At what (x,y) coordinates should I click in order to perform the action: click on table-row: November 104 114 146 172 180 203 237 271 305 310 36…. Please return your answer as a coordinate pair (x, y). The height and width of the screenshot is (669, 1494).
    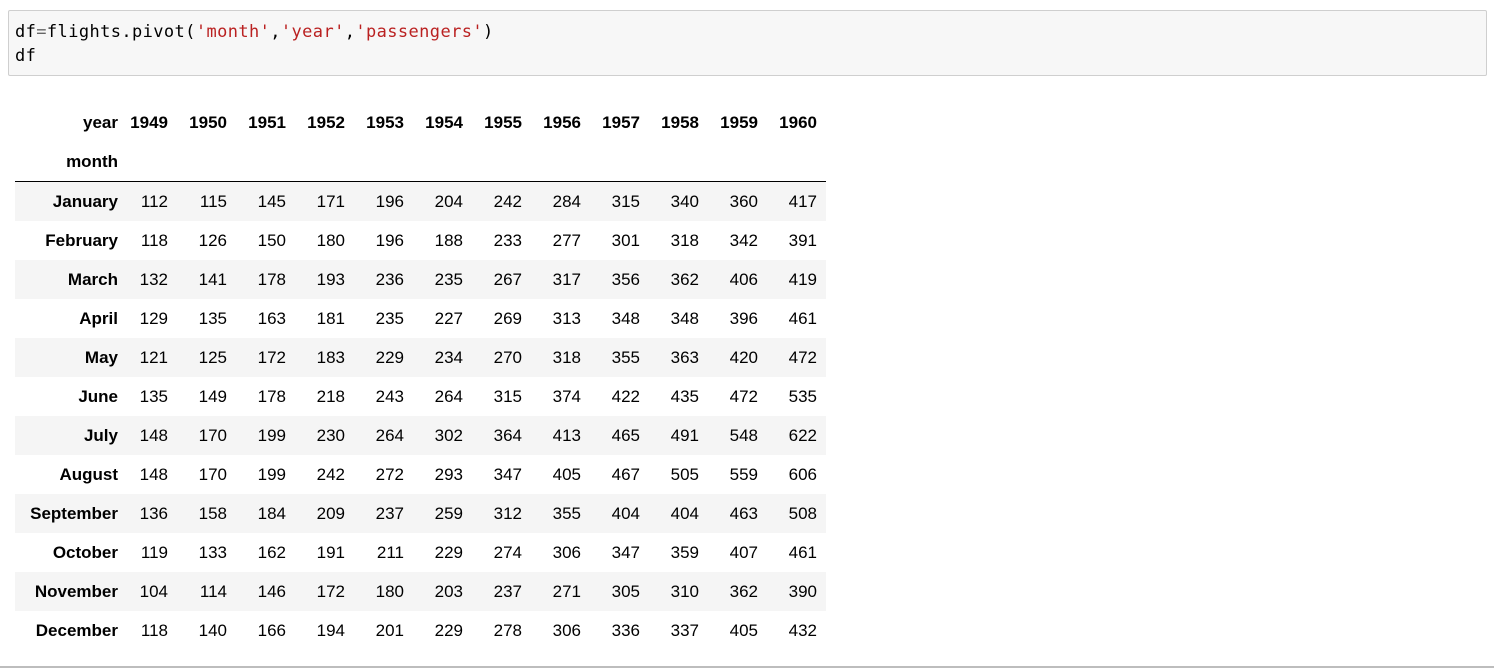
    Looking at the image, I should click on (420, 591).